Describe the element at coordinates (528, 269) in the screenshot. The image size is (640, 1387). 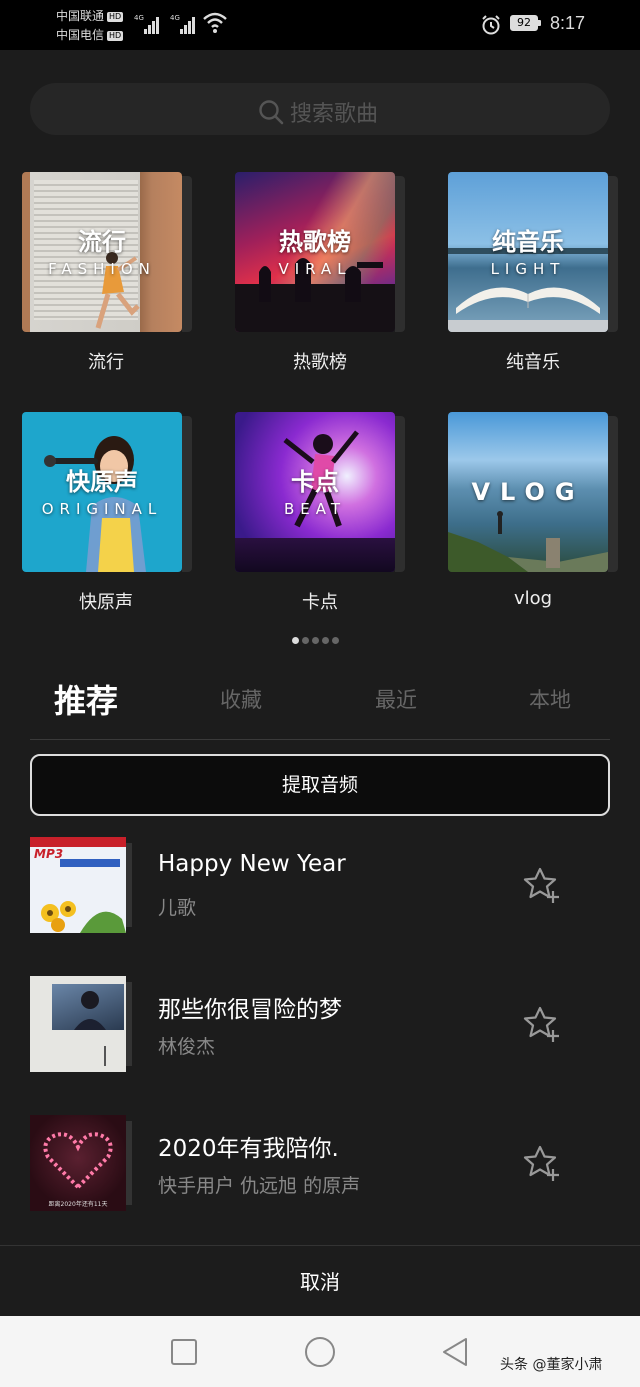
I see `cover-subtitle: LIGHT` at that location.